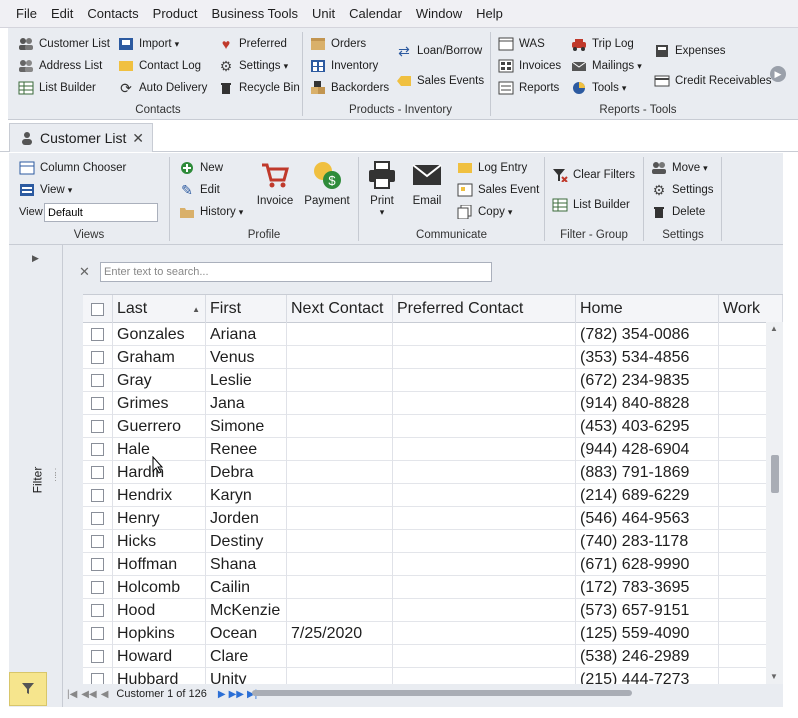  Describe the element at coordinates (159, 66) in the screenshot. I see `contact-log-button: Contact Log` at that location.